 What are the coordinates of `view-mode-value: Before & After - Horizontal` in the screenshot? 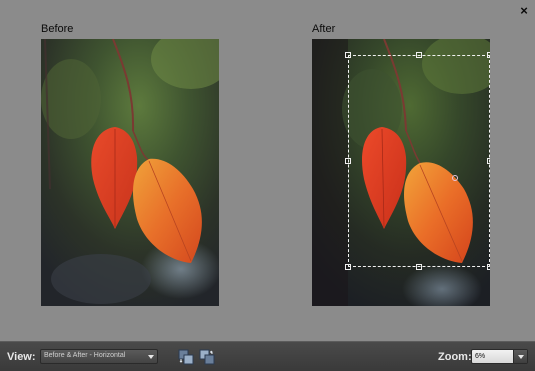 It's located at (85, 355).